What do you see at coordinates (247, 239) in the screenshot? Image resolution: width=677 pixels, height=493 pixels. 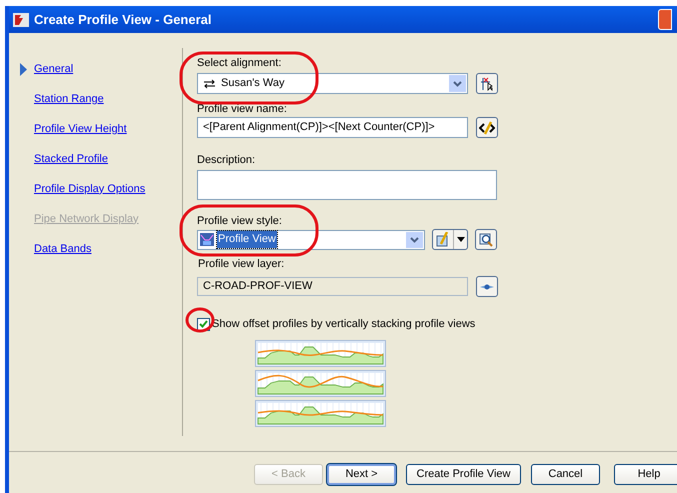 I see `selected-text: Profile View` at bounding box center [247, 239].